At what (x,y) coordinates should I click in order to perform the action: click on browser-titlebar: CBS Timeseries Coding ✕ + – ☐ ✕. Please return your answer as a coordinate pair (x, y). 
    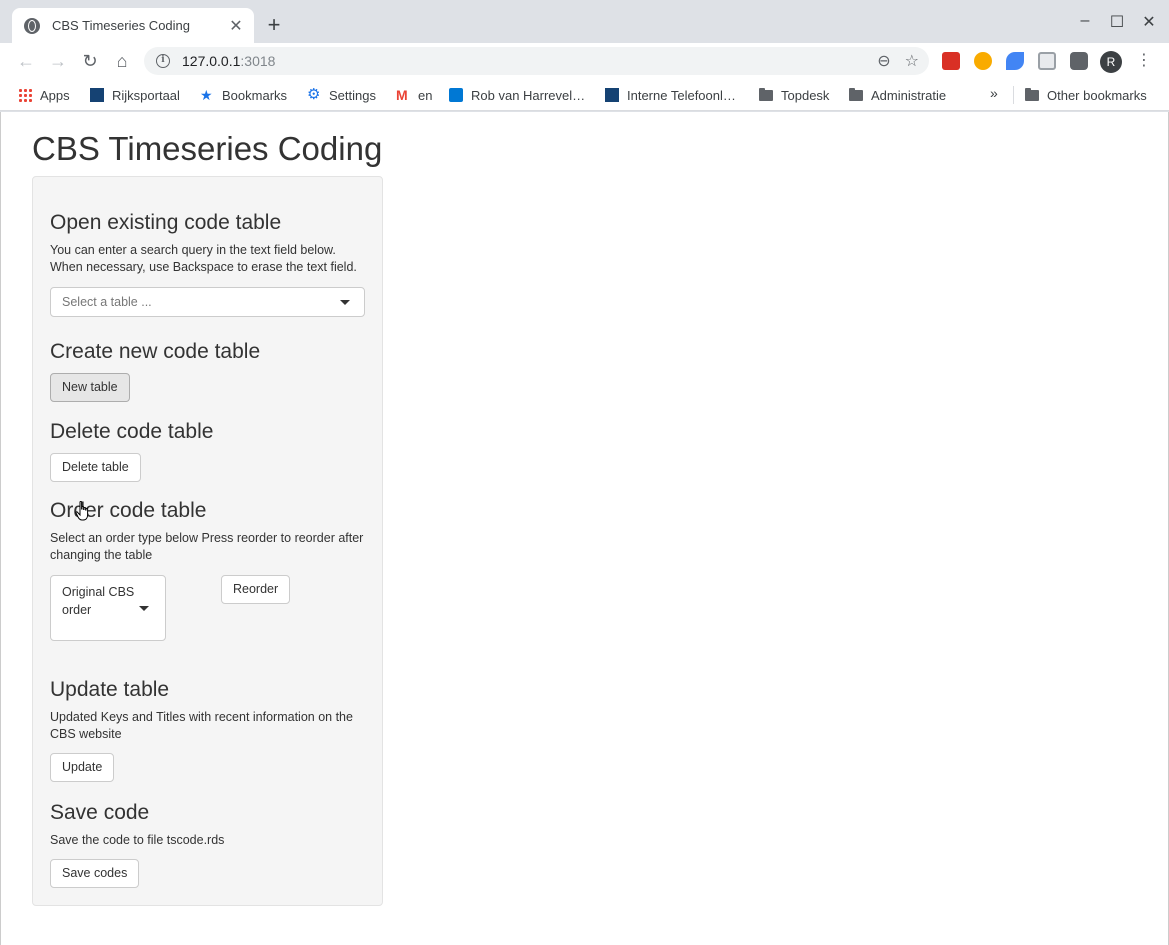
    Looking at the image, I should click on (584, 21).